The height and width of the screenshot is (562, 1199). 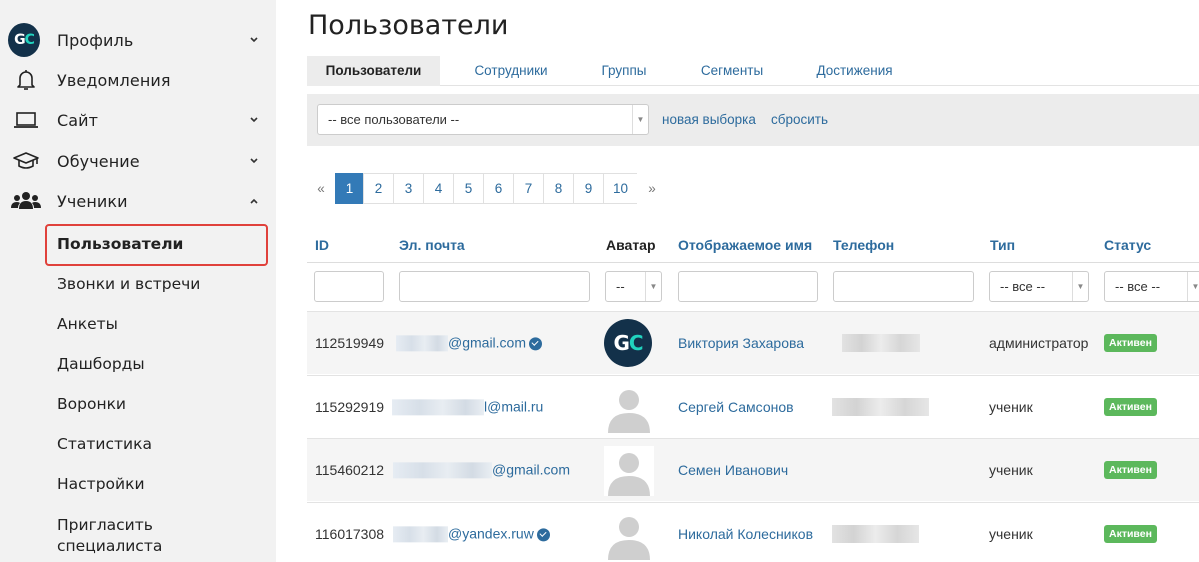 What do you see at coordinates (854, 71) in the screenshot?
I see `tab-achievements: Достижения` at bounding box center [854, 71].